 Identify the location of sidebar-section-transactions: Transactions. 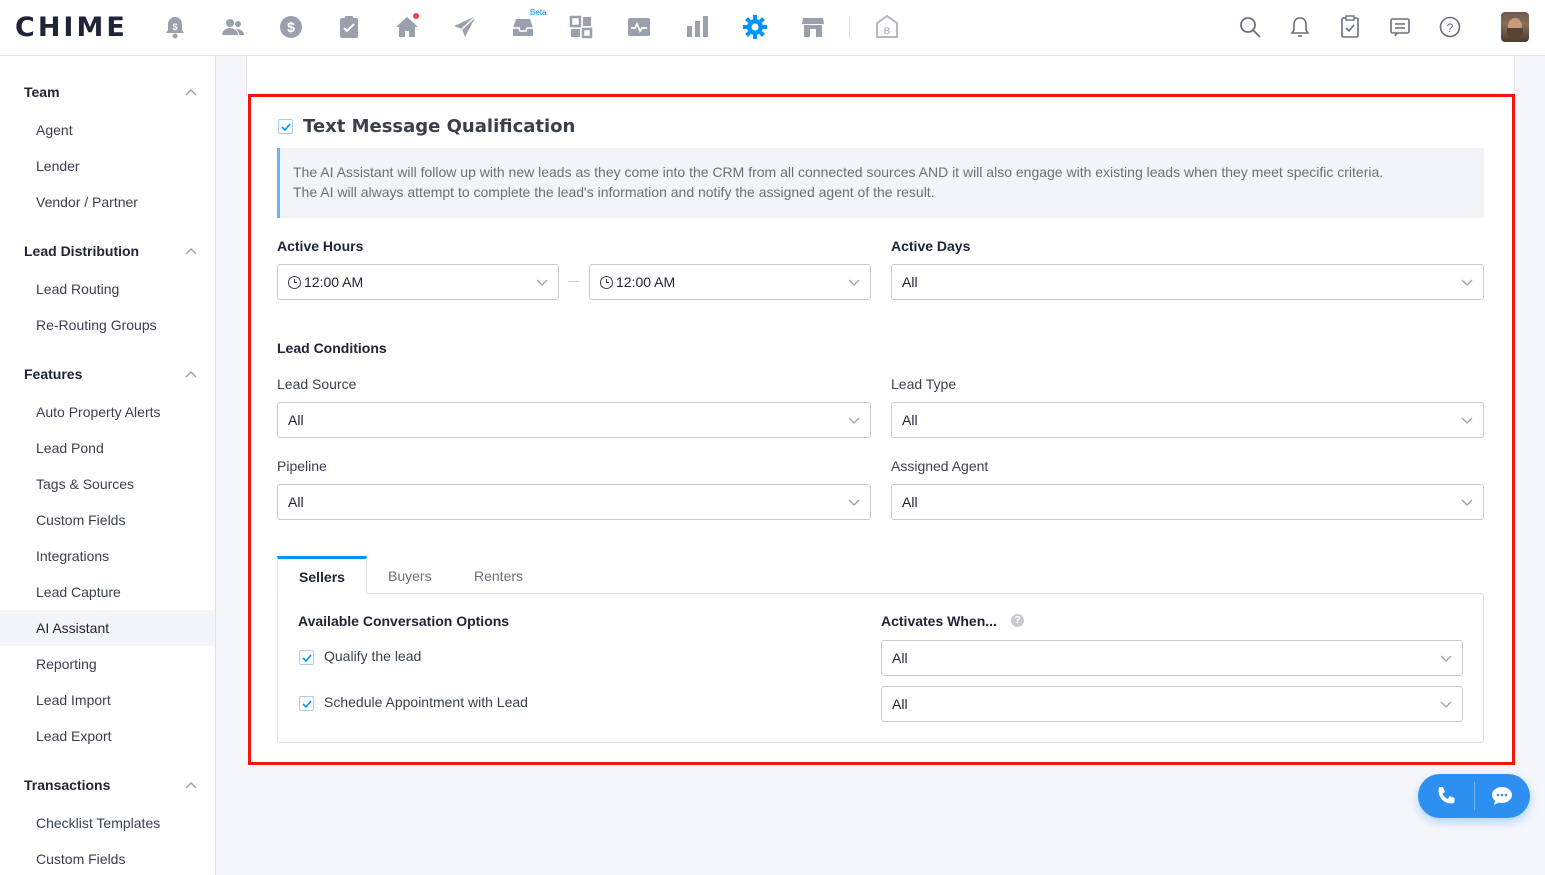
(67, 785).